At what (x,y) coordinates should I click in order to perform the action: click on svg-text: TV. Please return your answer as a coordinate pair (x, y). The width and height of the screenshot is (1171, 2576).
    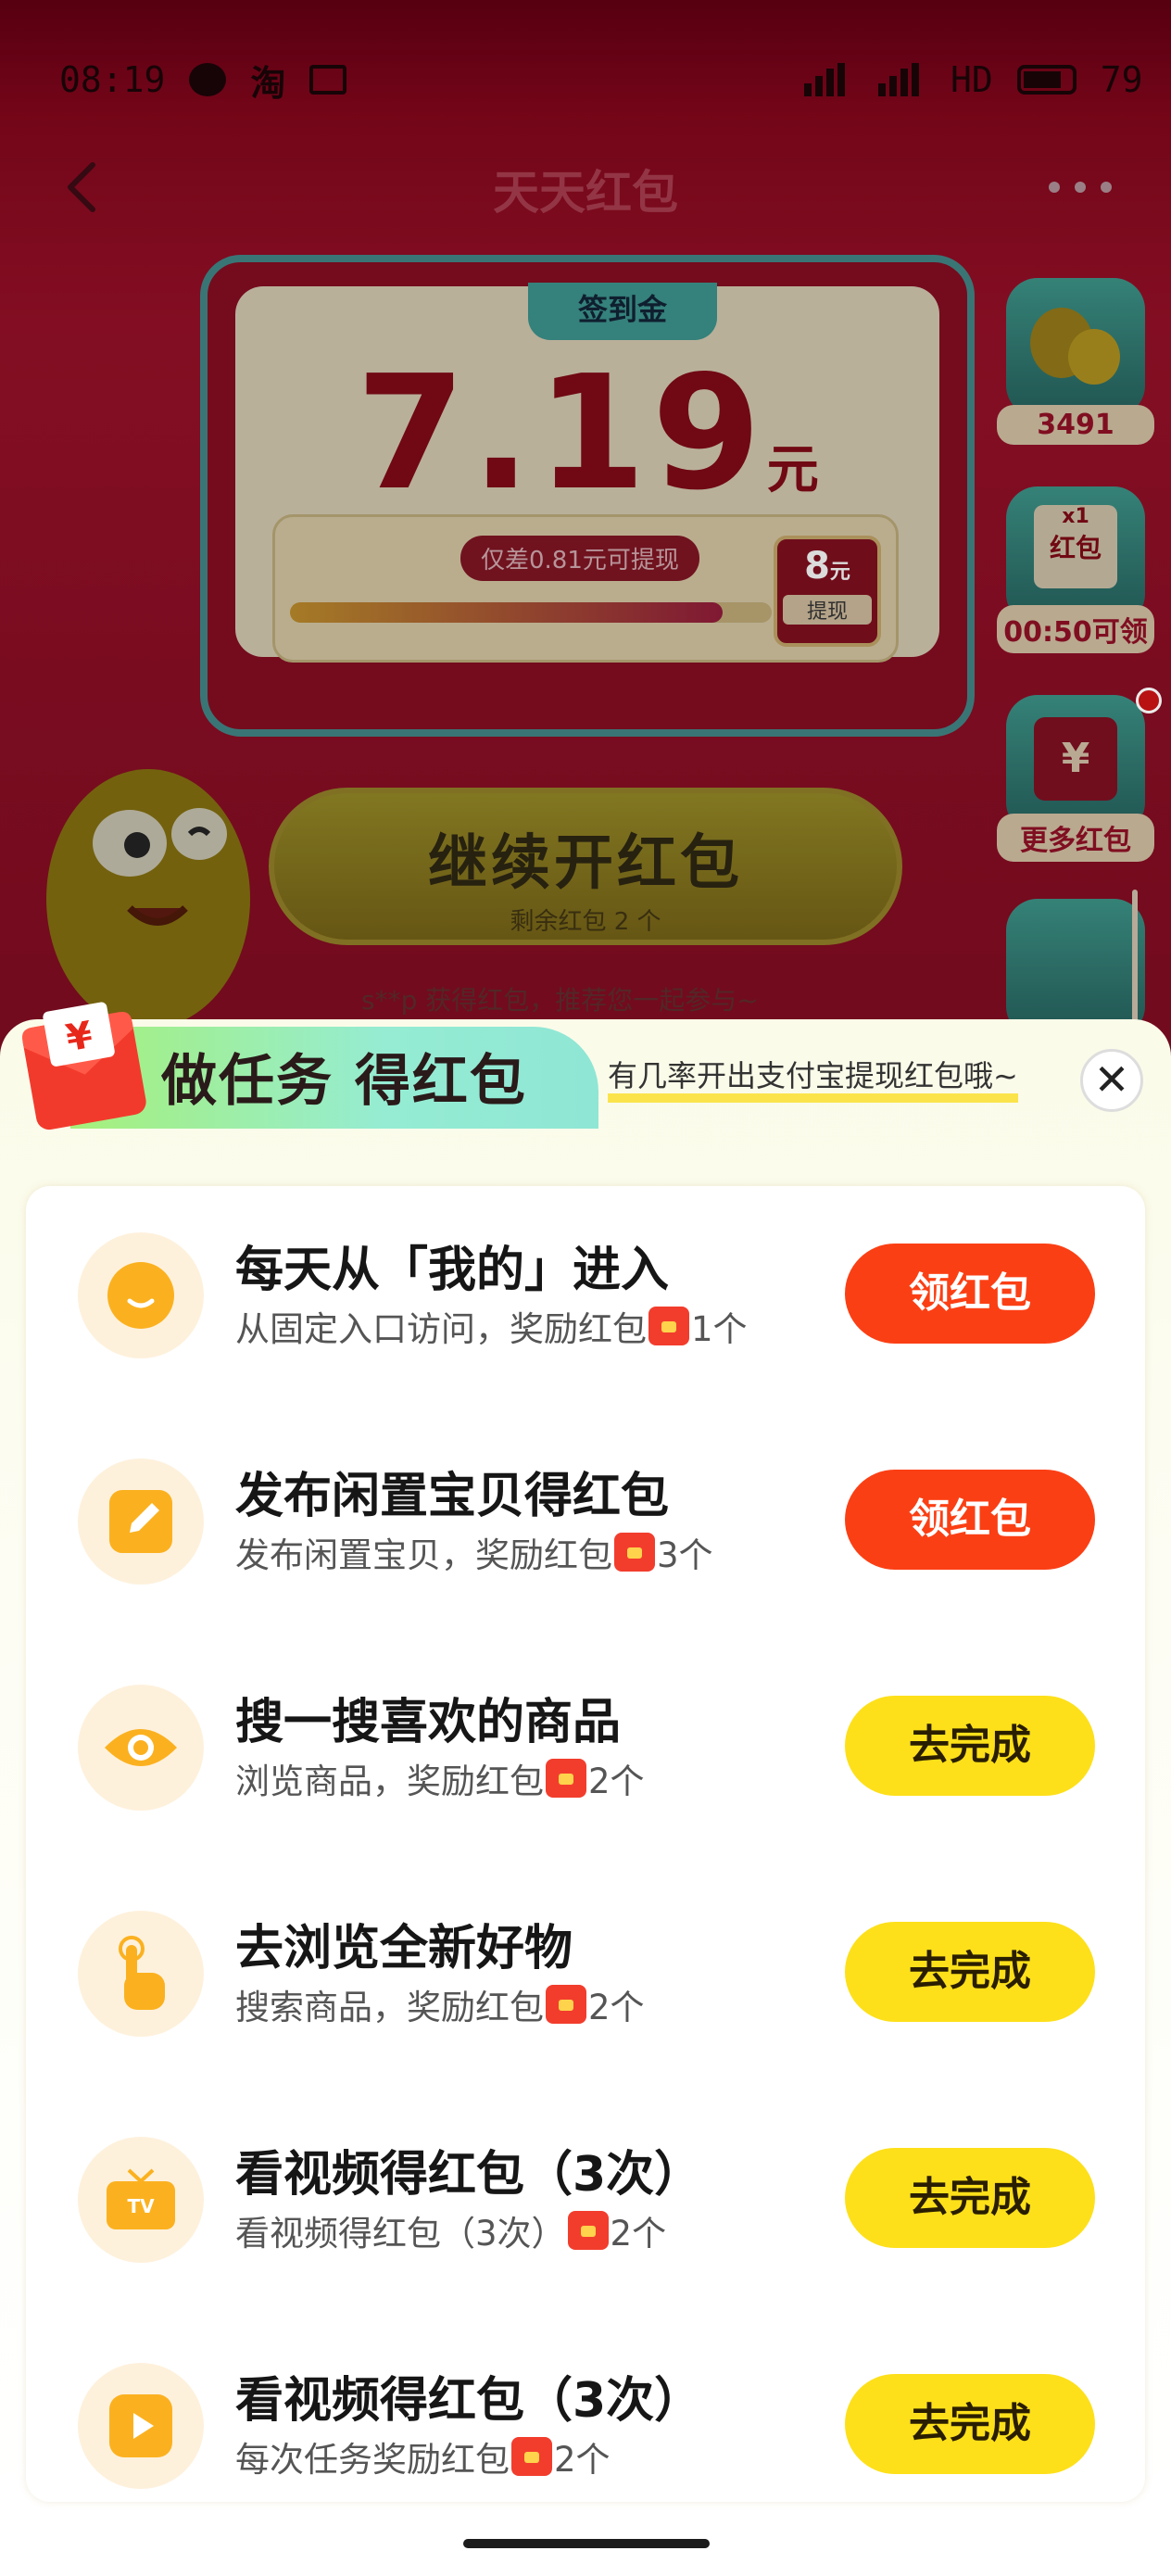
    Looking at the image, I should click on (141, 2206).